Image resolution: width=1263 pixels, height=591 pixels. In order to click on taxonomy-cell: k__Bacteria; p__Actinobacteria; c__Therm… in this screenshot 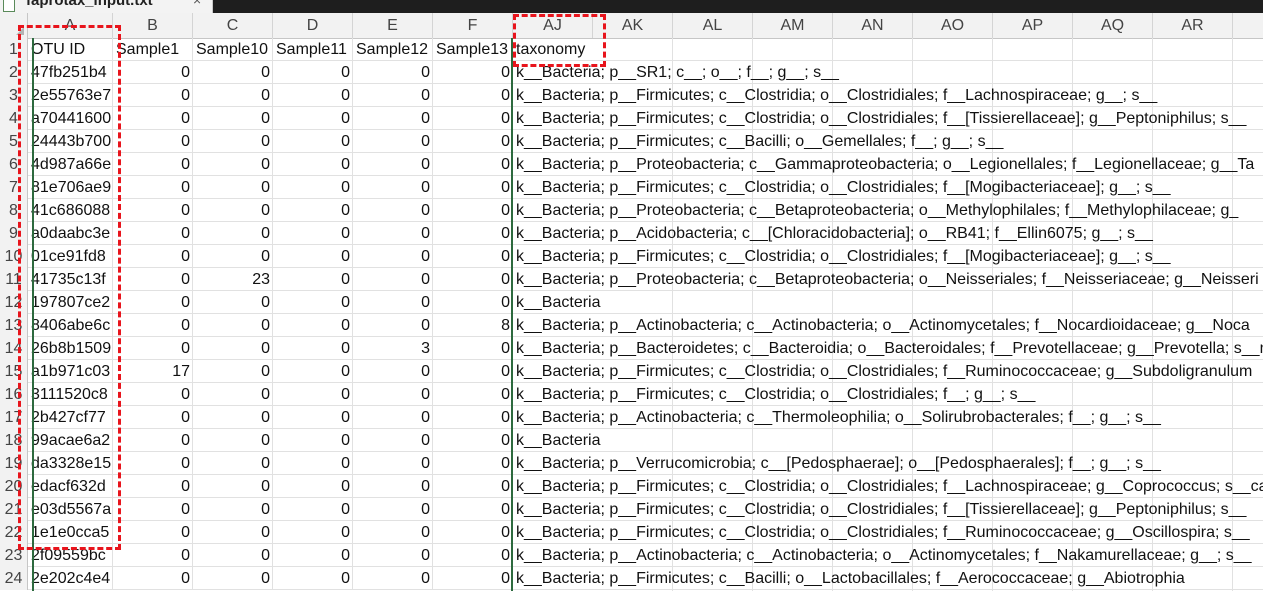, I will do `click(888, 417)`.